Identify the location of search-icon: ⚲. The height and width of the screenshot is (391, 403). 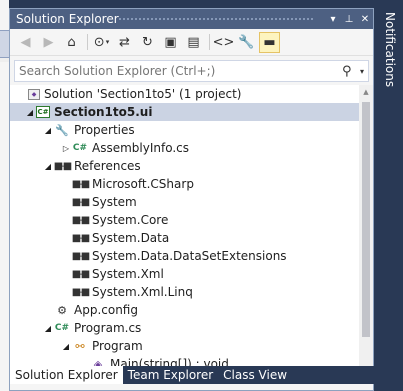
(349, 71).